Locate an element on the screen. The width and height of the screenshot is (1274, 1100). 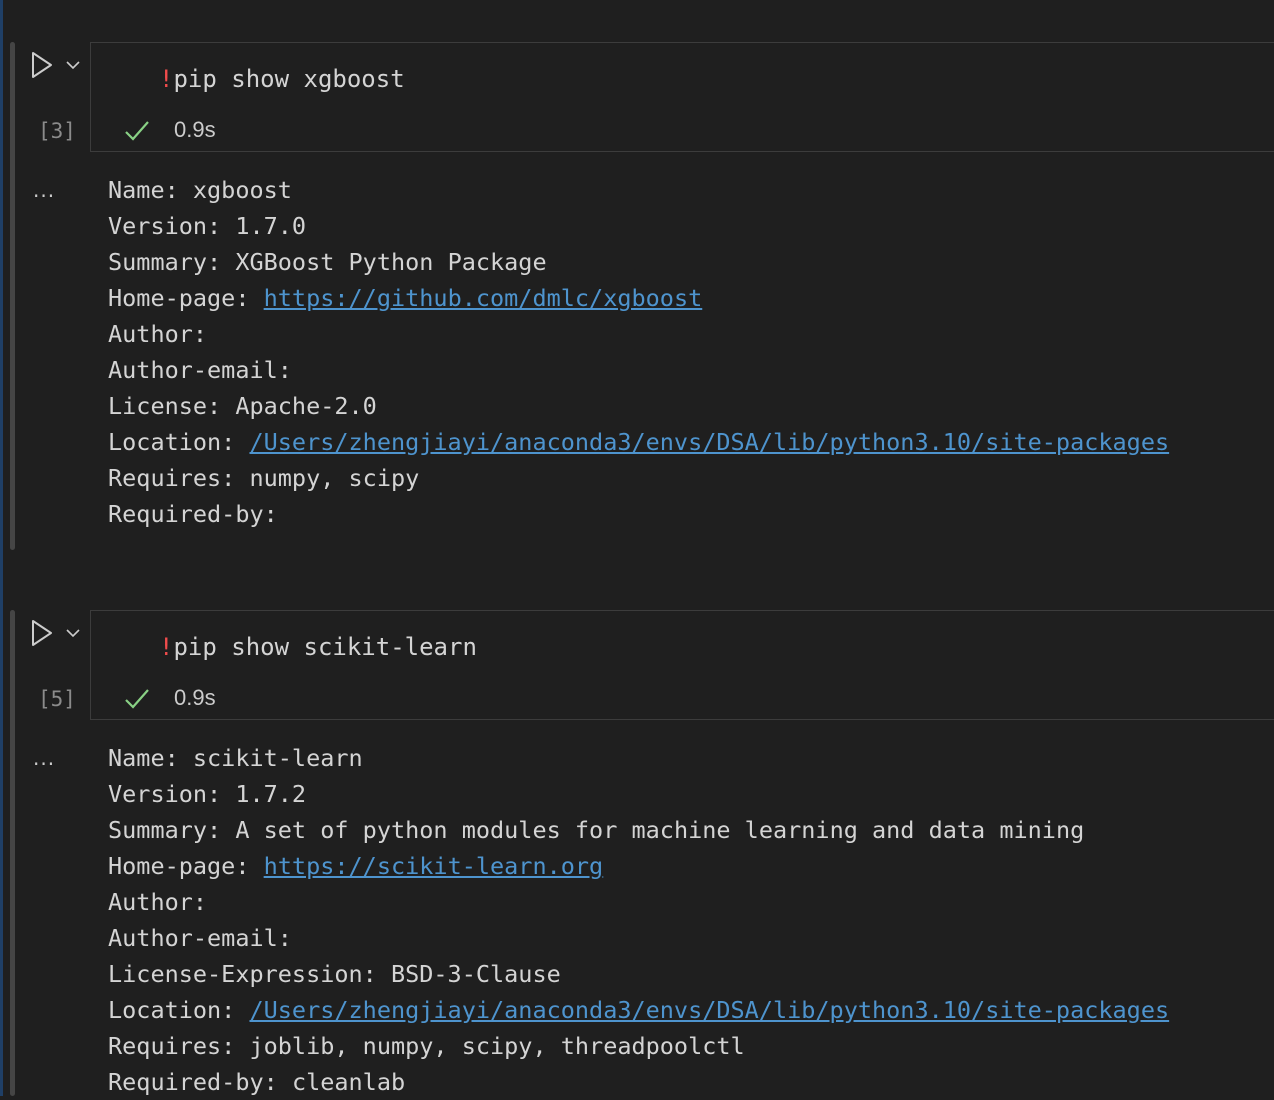
code-line: !pip show scikit-learn is located at coordinates (318, 647).